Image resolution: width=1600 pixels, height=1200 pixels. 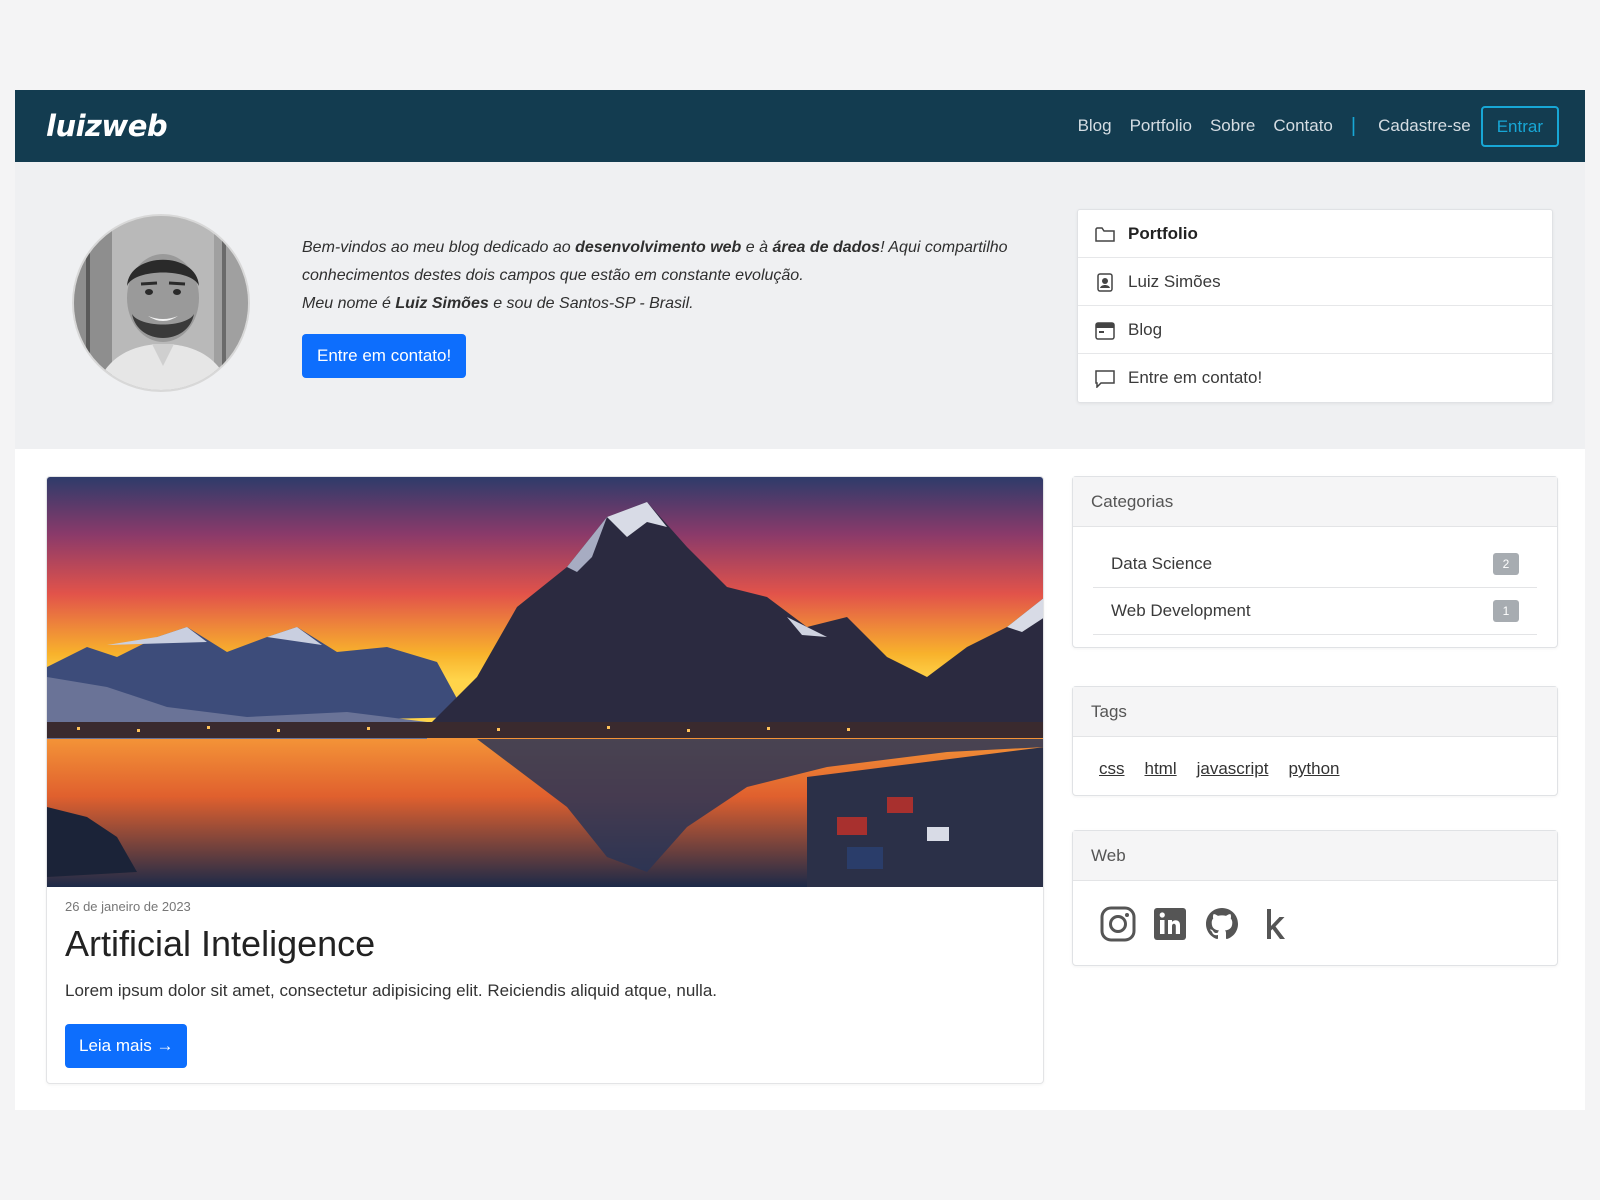 I want to click on quick-link-label: Luiz Simões, so click(x=1174, y=281).